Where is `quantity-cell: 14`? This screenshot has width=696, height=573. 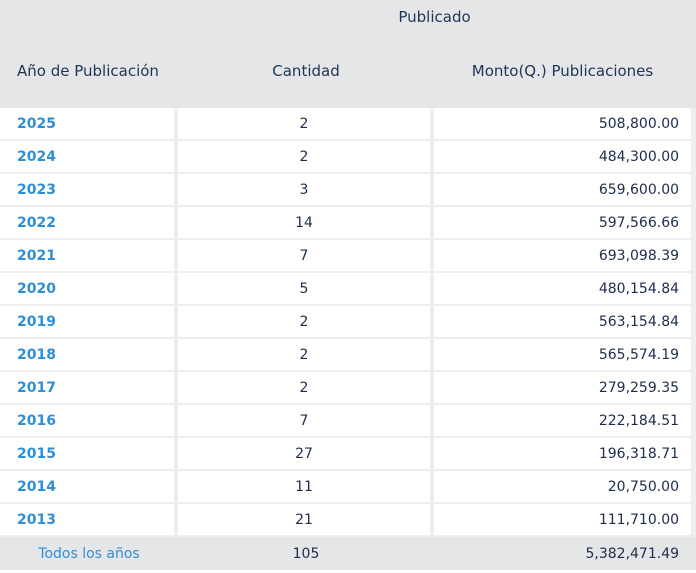 quantity-cell: 14 is located at coordinates (306, 223).